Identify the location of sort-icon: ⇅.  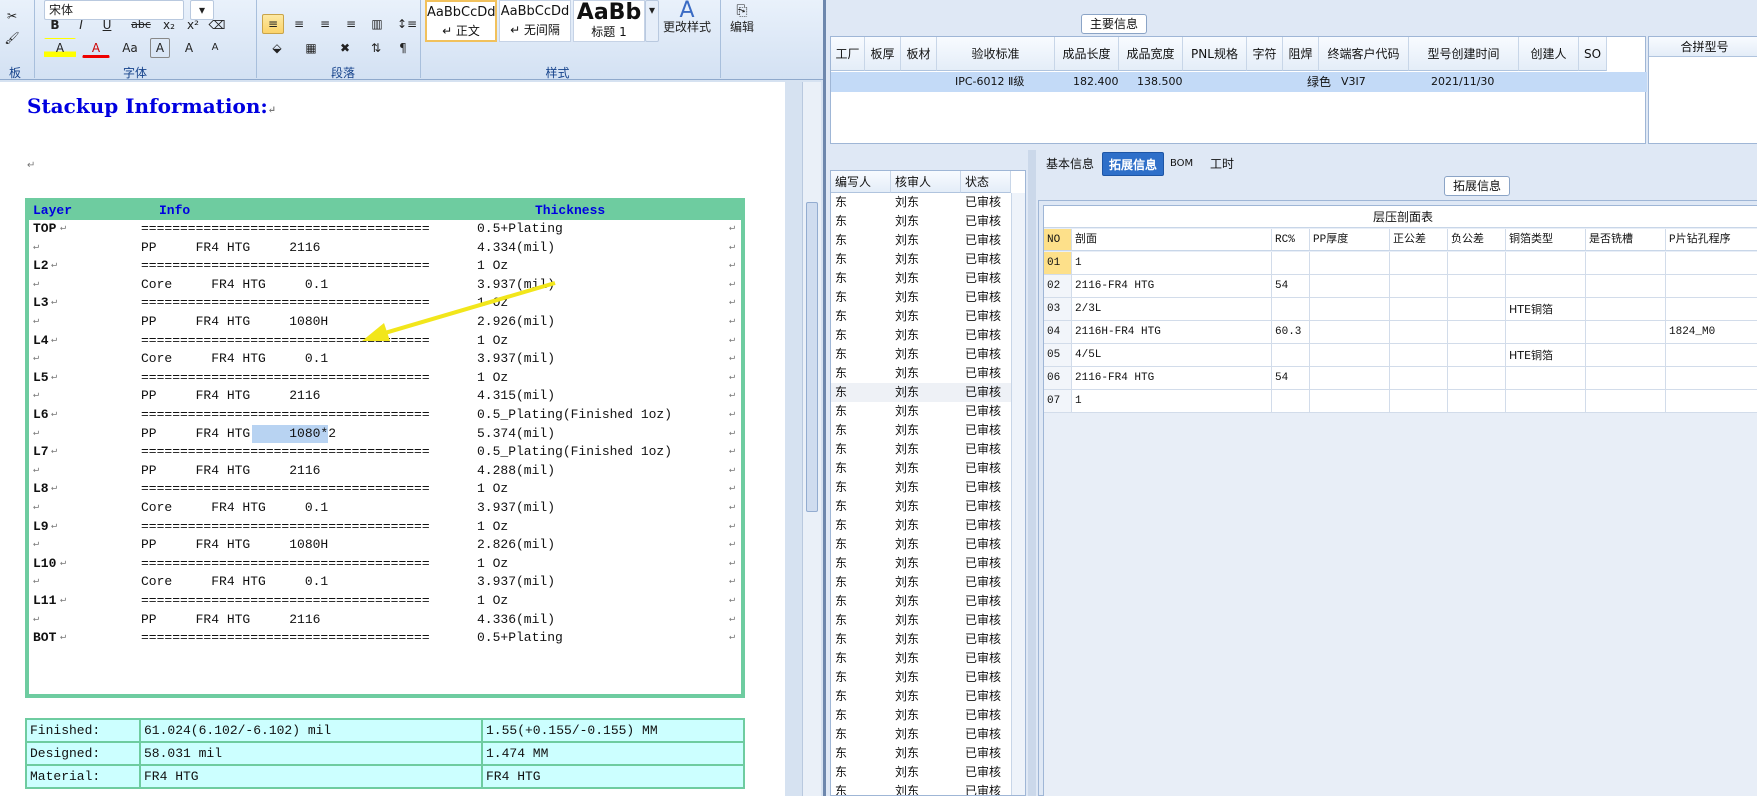
(376, 48).